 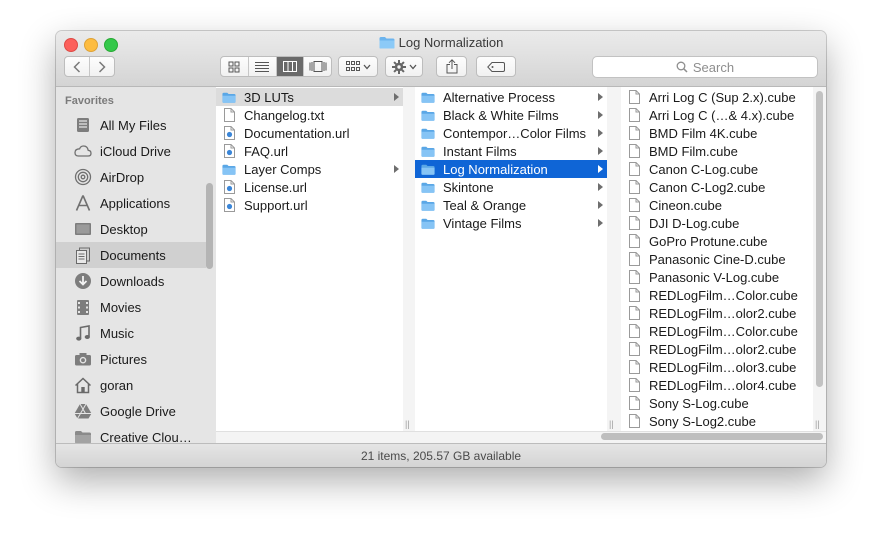 I want to click on sidebar-item-icloud-drive: iCloud Drive, so click(x=131, y=151).